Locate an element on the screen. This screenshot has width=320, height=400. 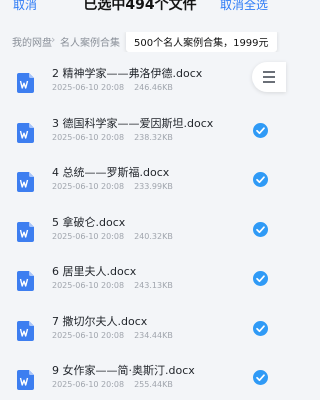
file-meta: 2025-06-10 20:08 246.46KB is located at coordinates (112, 87).